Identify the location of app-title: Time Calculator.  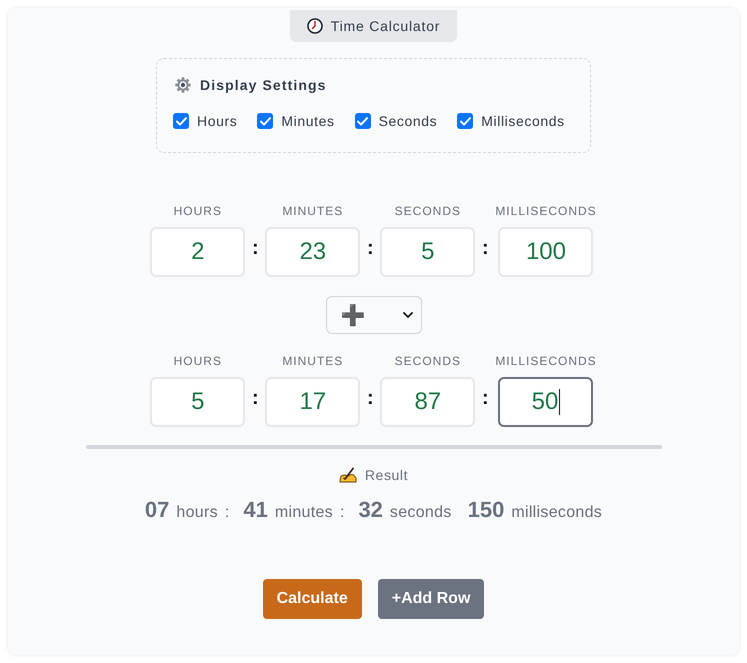
(385, 26).